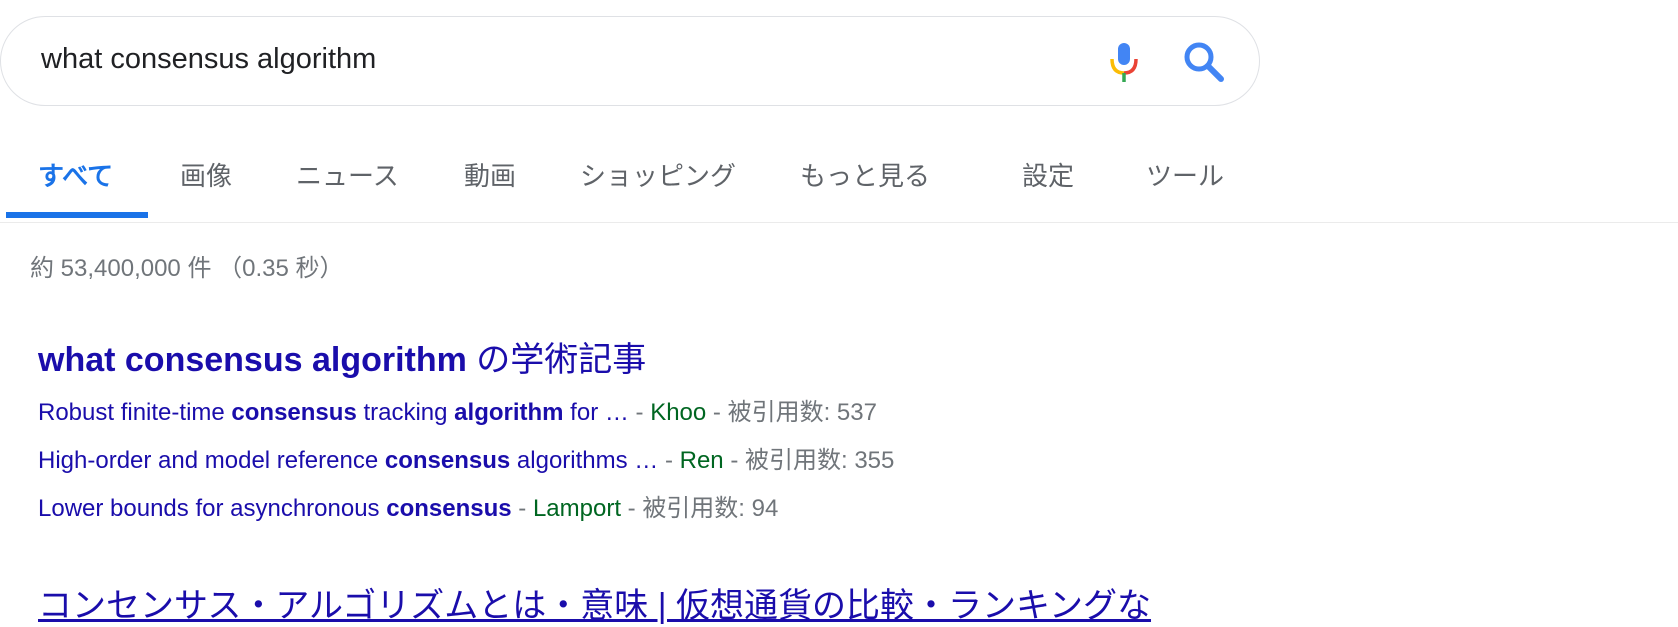 The image size is (1678, 627). I want to click on tab-more: もっと見る, so click(865, 174).